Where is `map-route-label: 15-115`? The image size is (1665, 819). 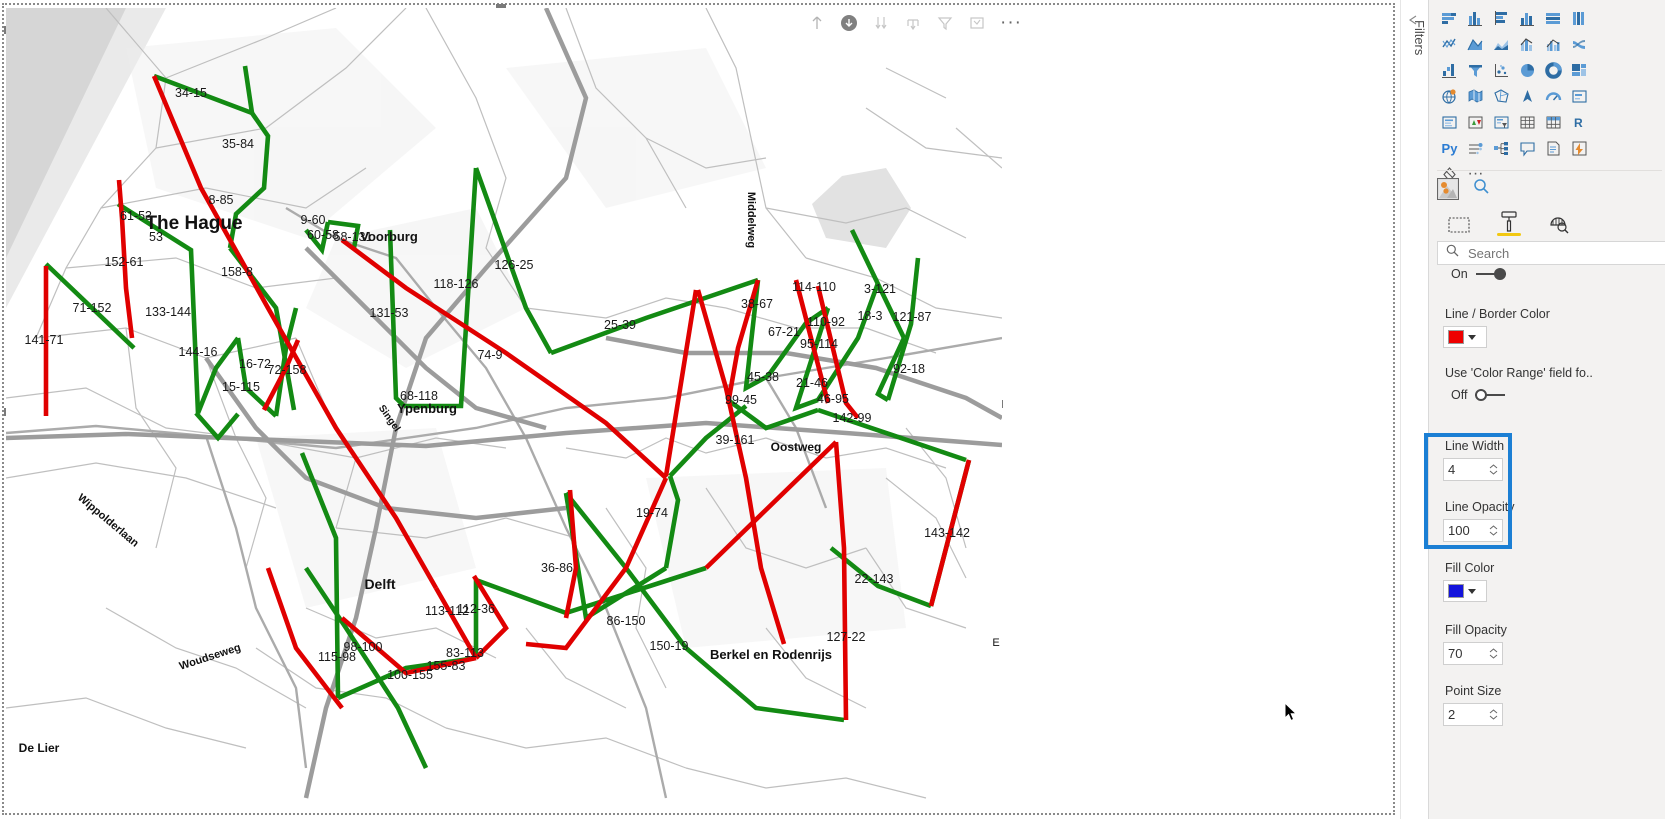
map-route-label: 15-115 is located at coordinates (241, 387).